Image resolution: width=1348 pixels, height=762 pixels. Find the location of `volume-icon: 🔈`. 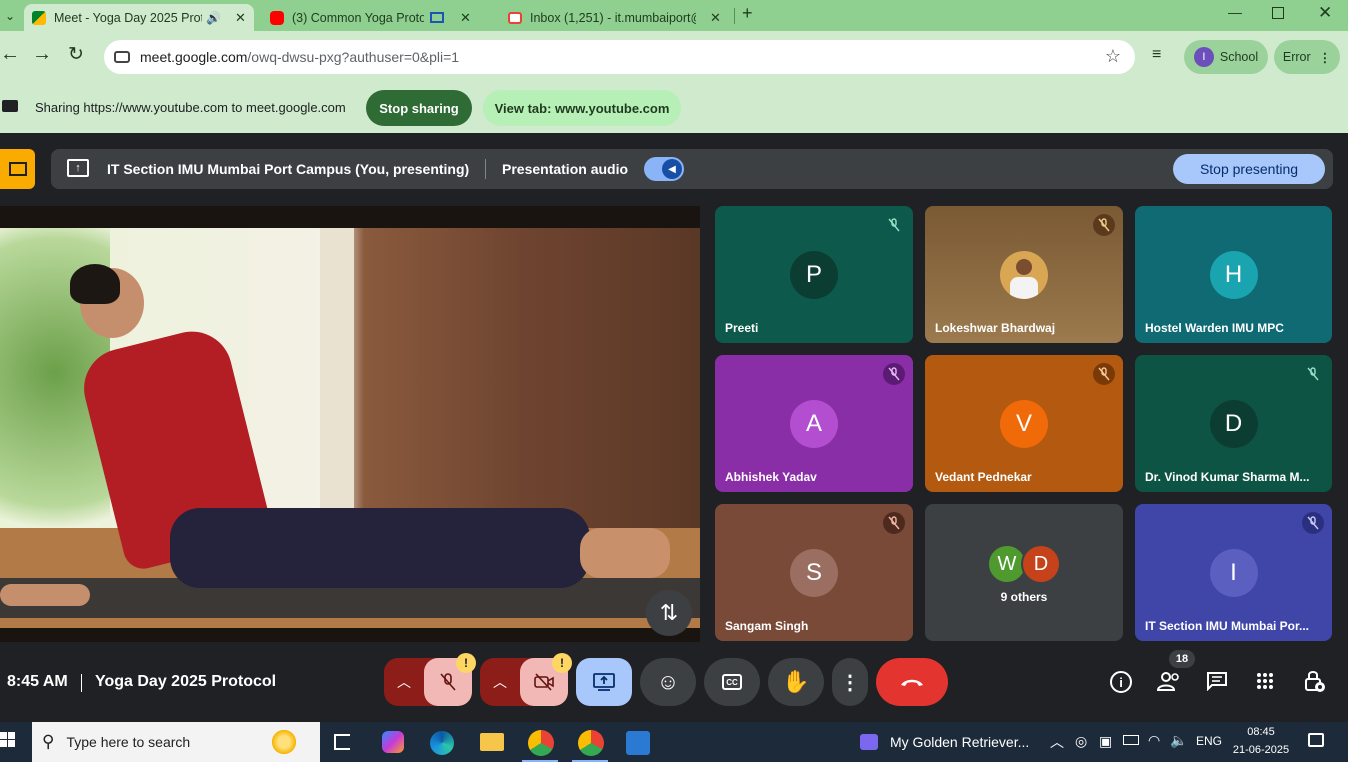

volume-icon: 🔈 is located at coordinates (1178, 740).